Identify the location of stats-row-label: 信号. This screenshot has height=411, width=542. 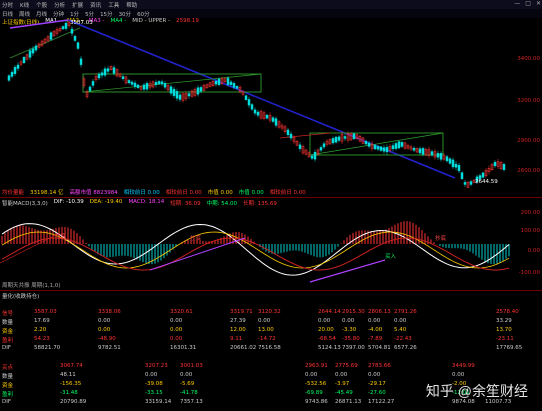
(8, 314).